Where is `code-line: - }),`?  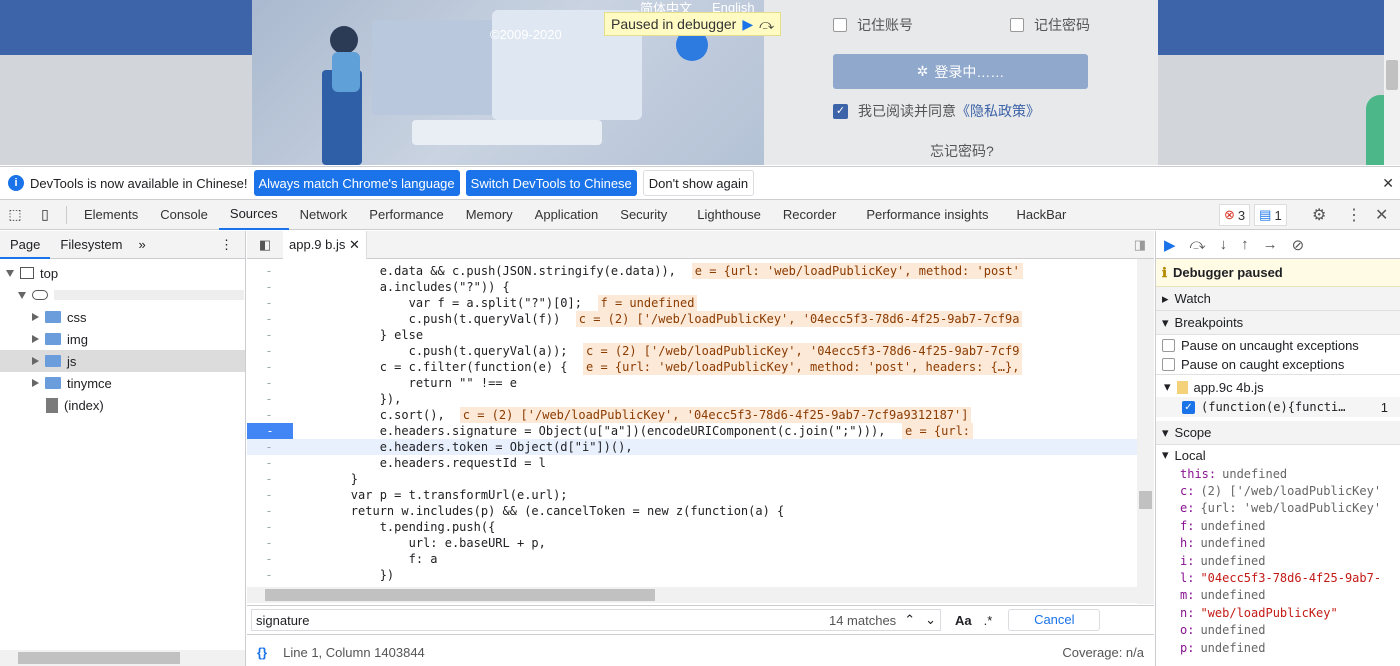
code-line: - }), is located at coordinates (692, 399).